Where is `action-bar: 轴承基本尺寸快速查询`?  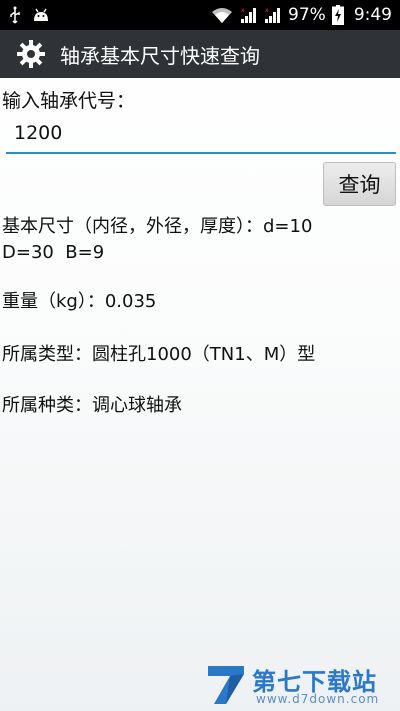 action-bar: 轴承基本尺寸快速查询 is located at coordinates (200, 54).